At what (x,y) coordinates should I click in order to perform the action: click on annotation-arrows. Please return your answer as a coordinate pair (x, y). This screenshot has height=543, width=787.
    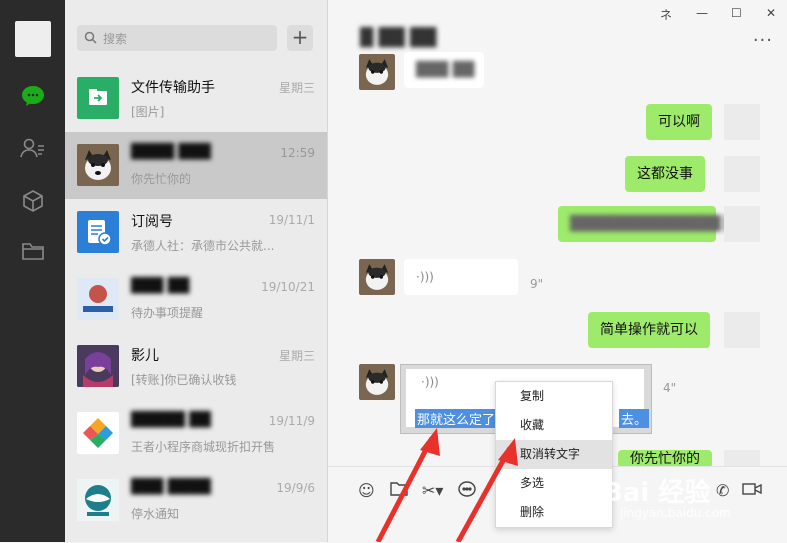
    Looking at the image, I should click on (446, 485).